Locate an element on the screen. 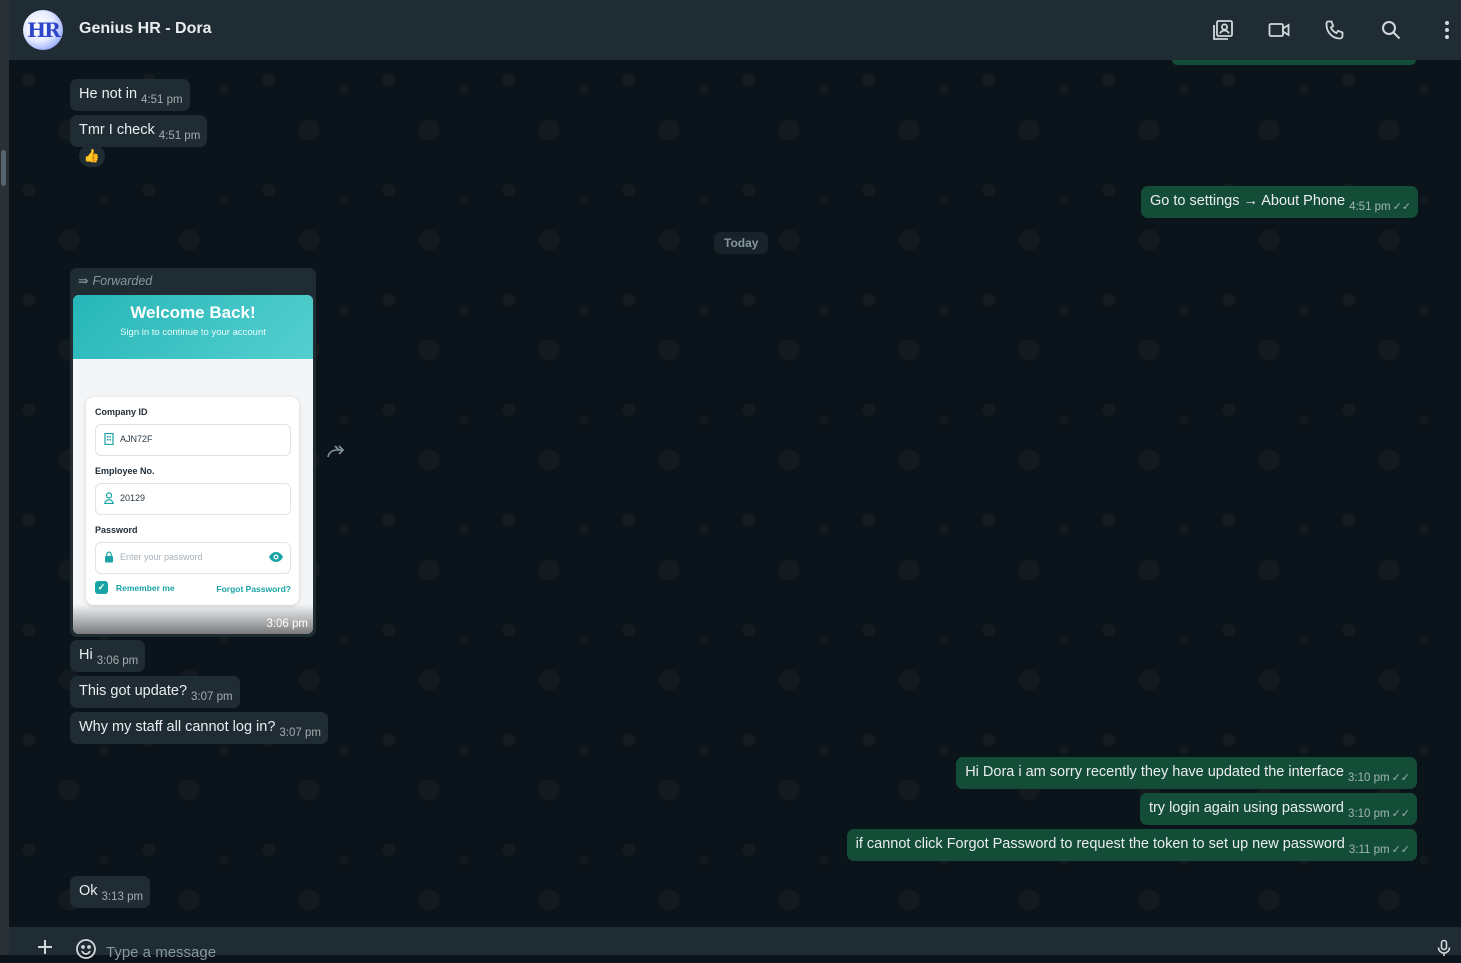 The width and height of the screenshot is (1461, 963). forwarded-icon: ⇛ is located at coordinates (83, 281).